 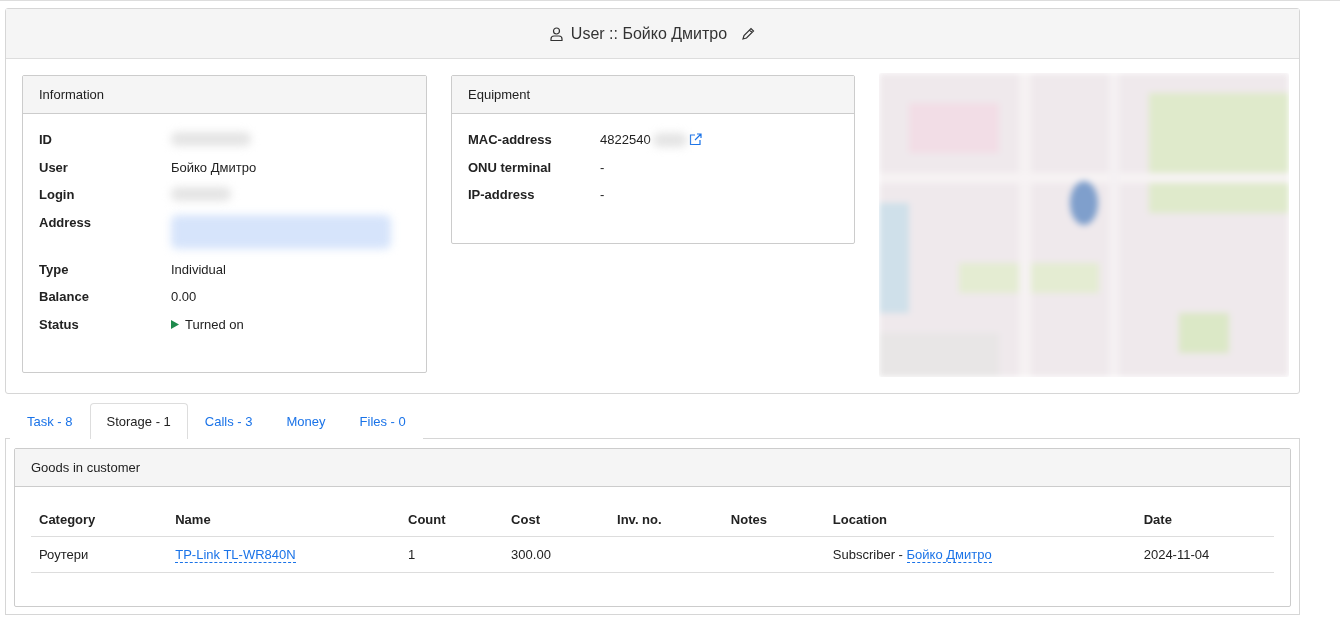 I want to click on field-label: MAC-address, so click(x=510, y=139).